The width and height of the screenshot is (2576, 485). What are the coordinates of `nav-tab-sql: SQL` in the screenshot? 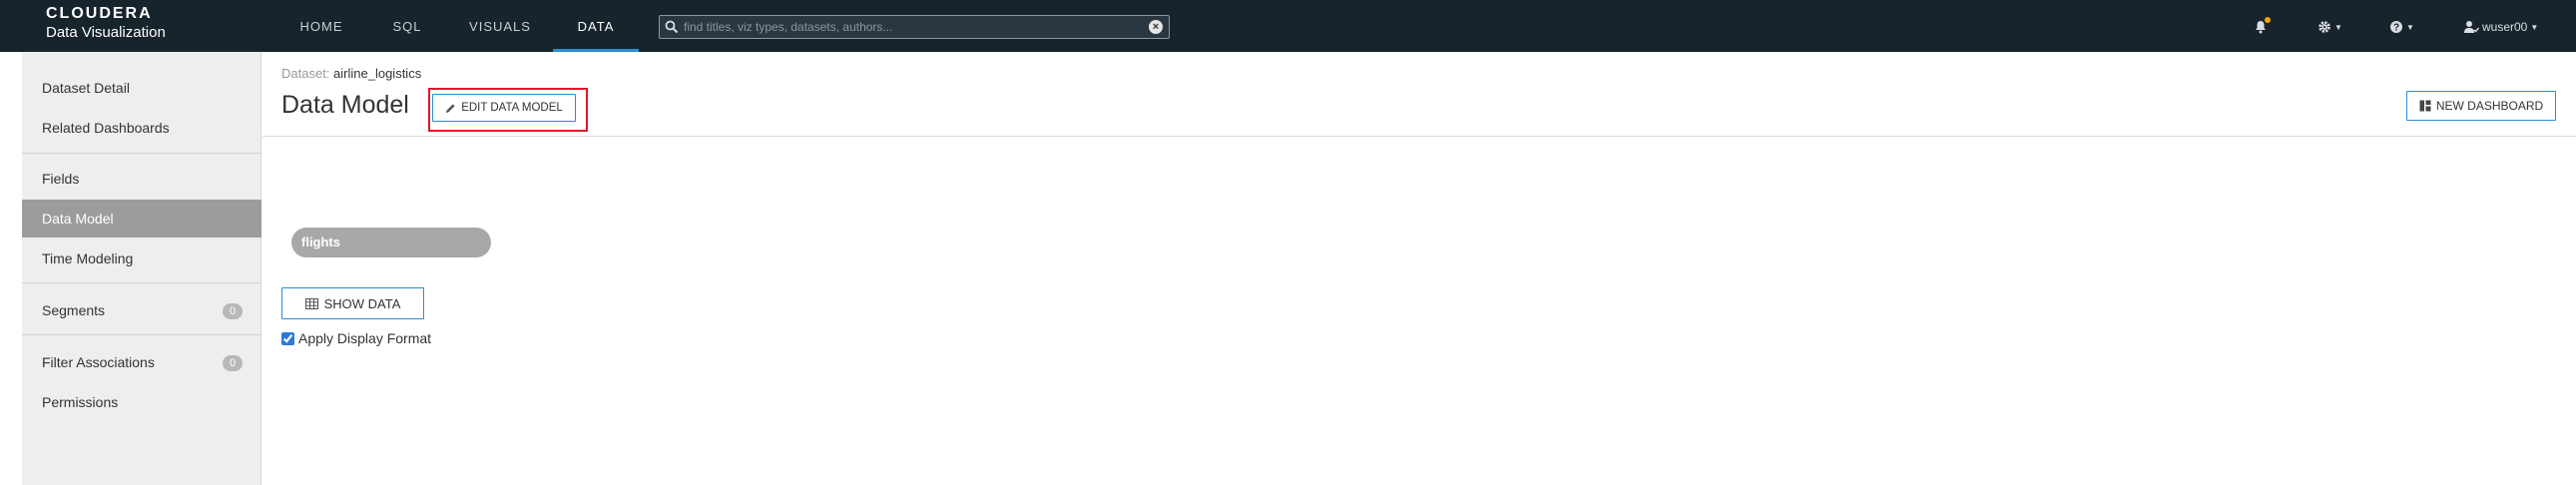 It's located at (407, 26).